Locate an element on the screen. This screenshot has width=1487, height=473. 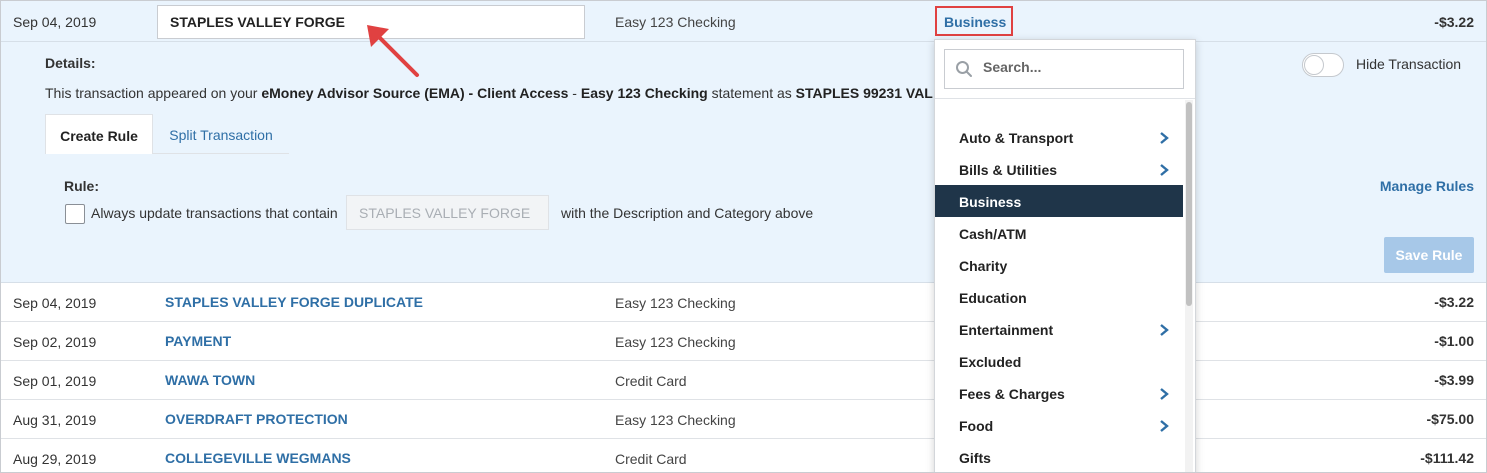
rule-match-input: STAPLES VALLEY FORGE is located at coordinates (447, 212).